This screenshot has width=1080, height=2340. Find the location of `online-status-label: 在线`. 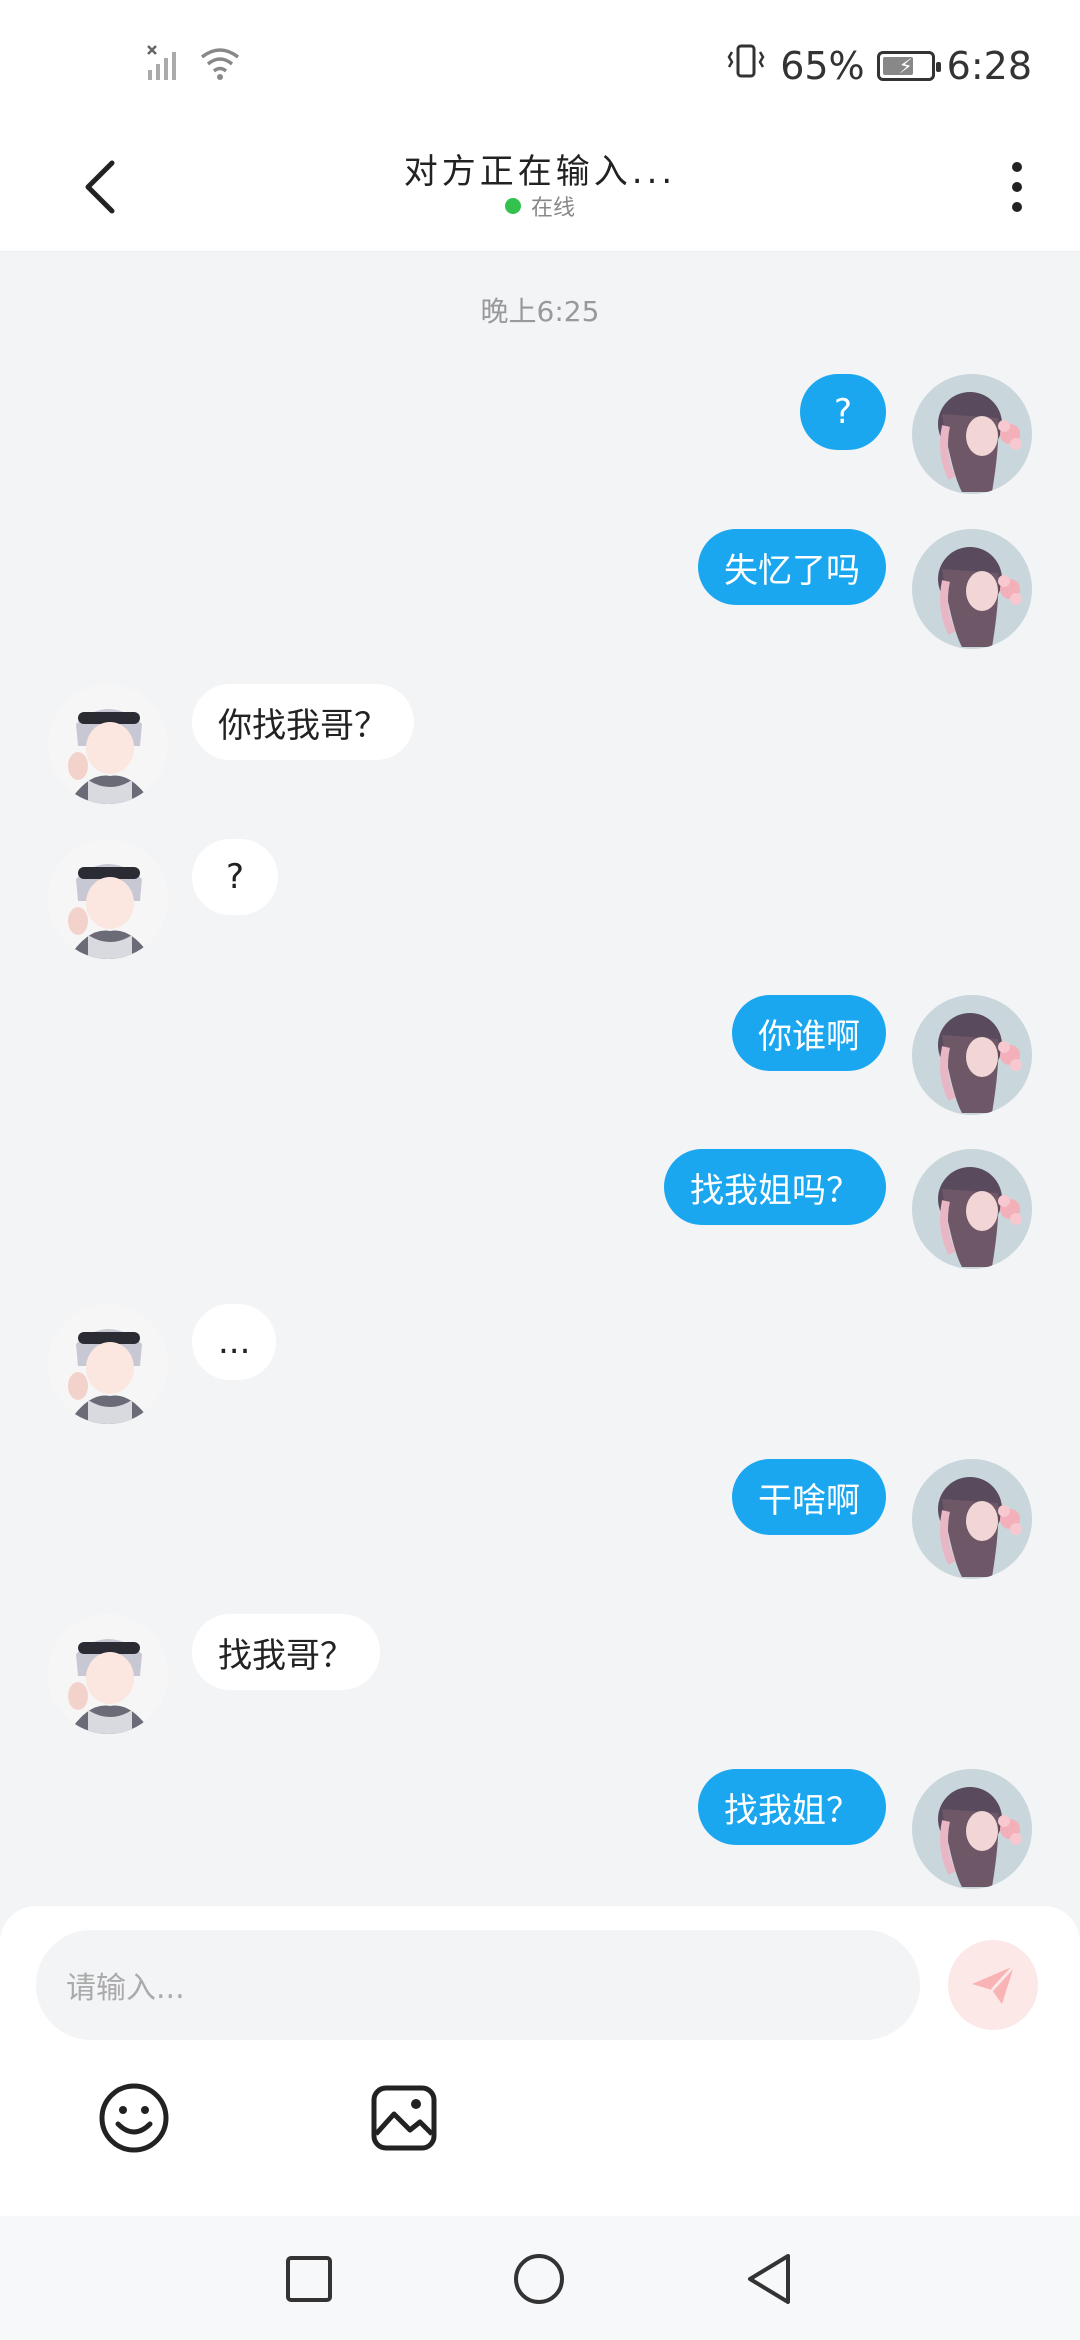

online-status-label: 在线 is located at coordinates (552, 208).